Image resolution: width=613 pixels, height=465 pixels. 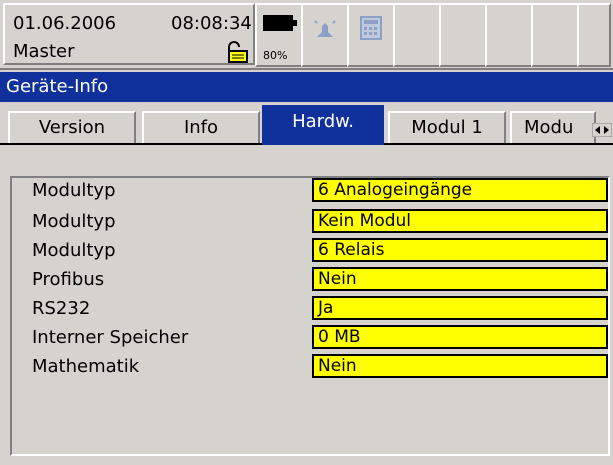 I want to click on info-row: RS232 Ja, so click(x=312, y=309).